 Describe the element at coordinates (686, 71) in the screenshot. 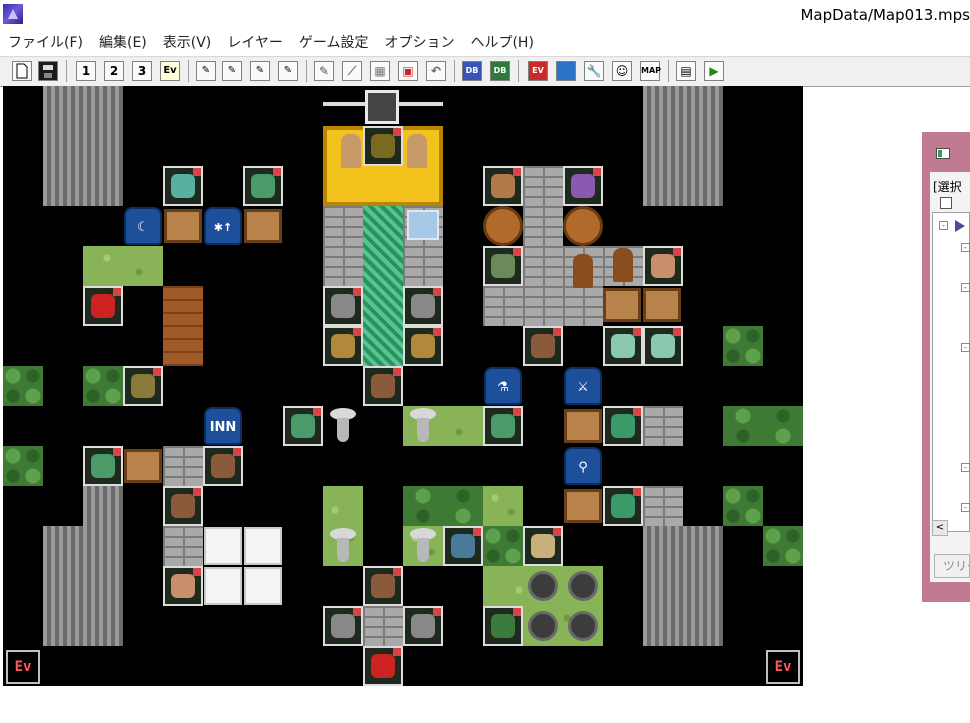

I see `window-icon: ▤` at that location.